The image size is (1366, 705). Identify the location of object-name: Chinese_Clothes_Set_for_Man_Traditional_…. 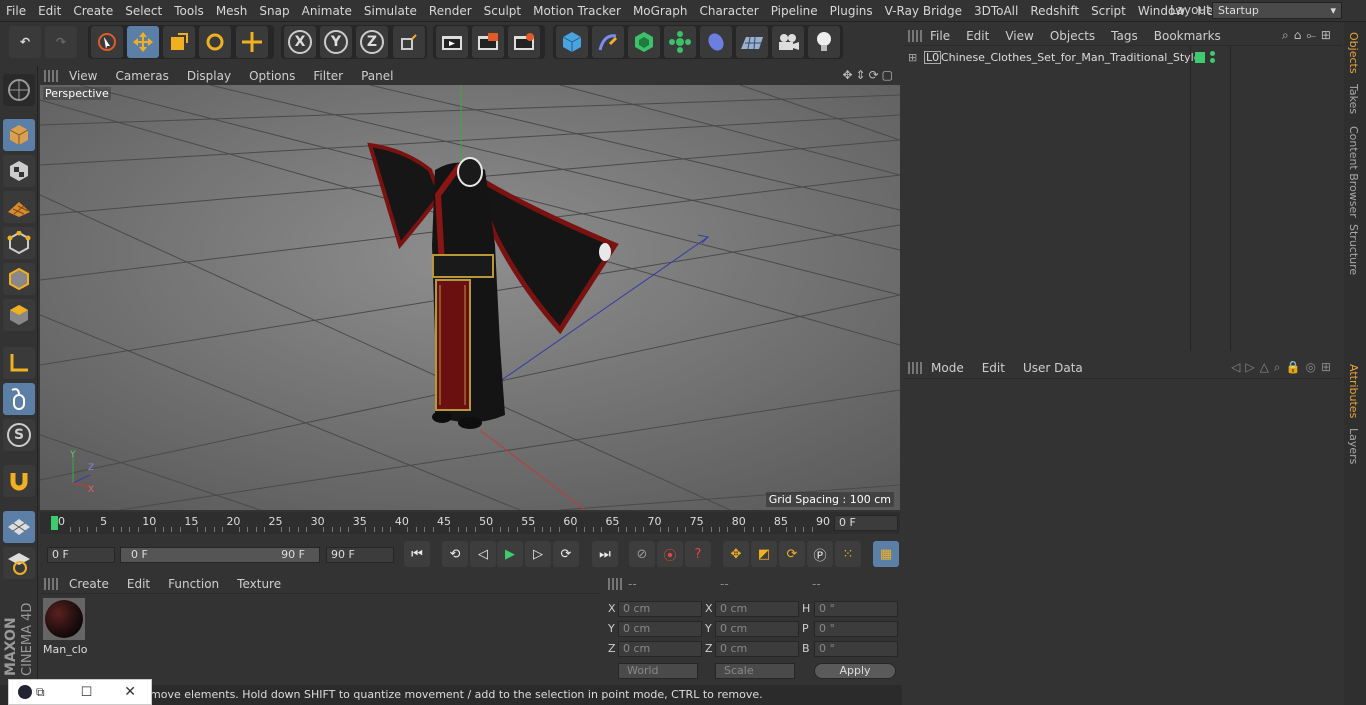
(1071, 57).